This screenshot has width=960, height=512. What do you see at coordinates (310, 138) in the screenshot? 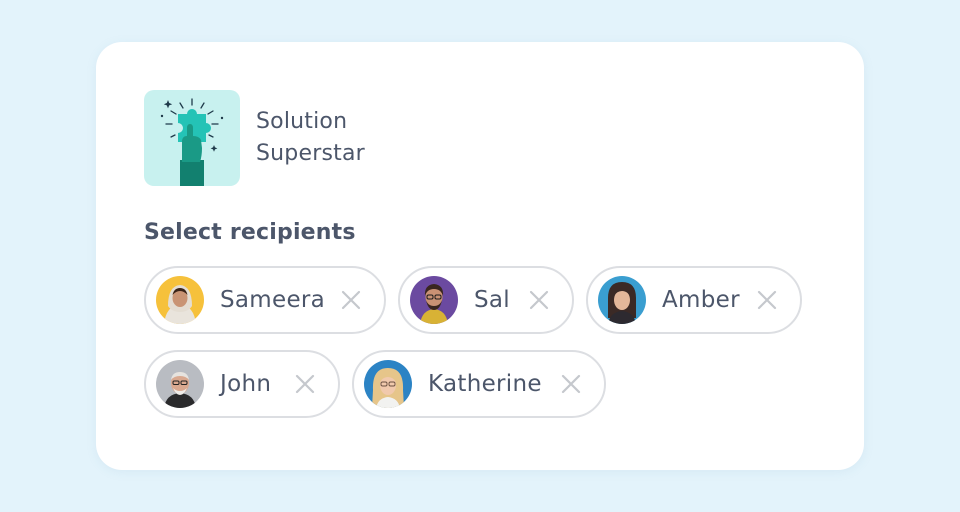
I see `award-title: Solution Superstar` at bounding box center [310, 138].